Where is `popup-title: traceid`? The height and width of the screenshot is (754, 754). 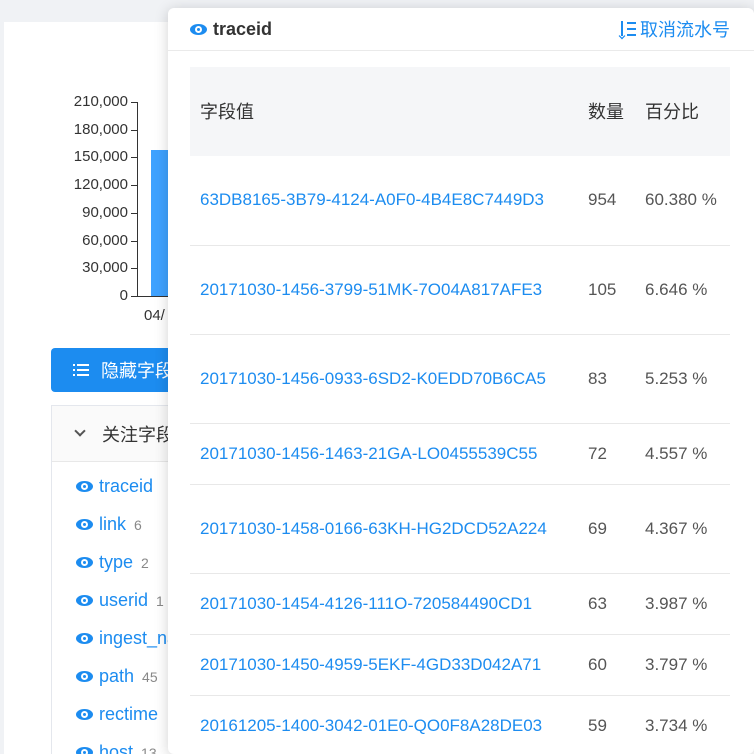 popup-title: traceid is located at coordinates (231, 29).